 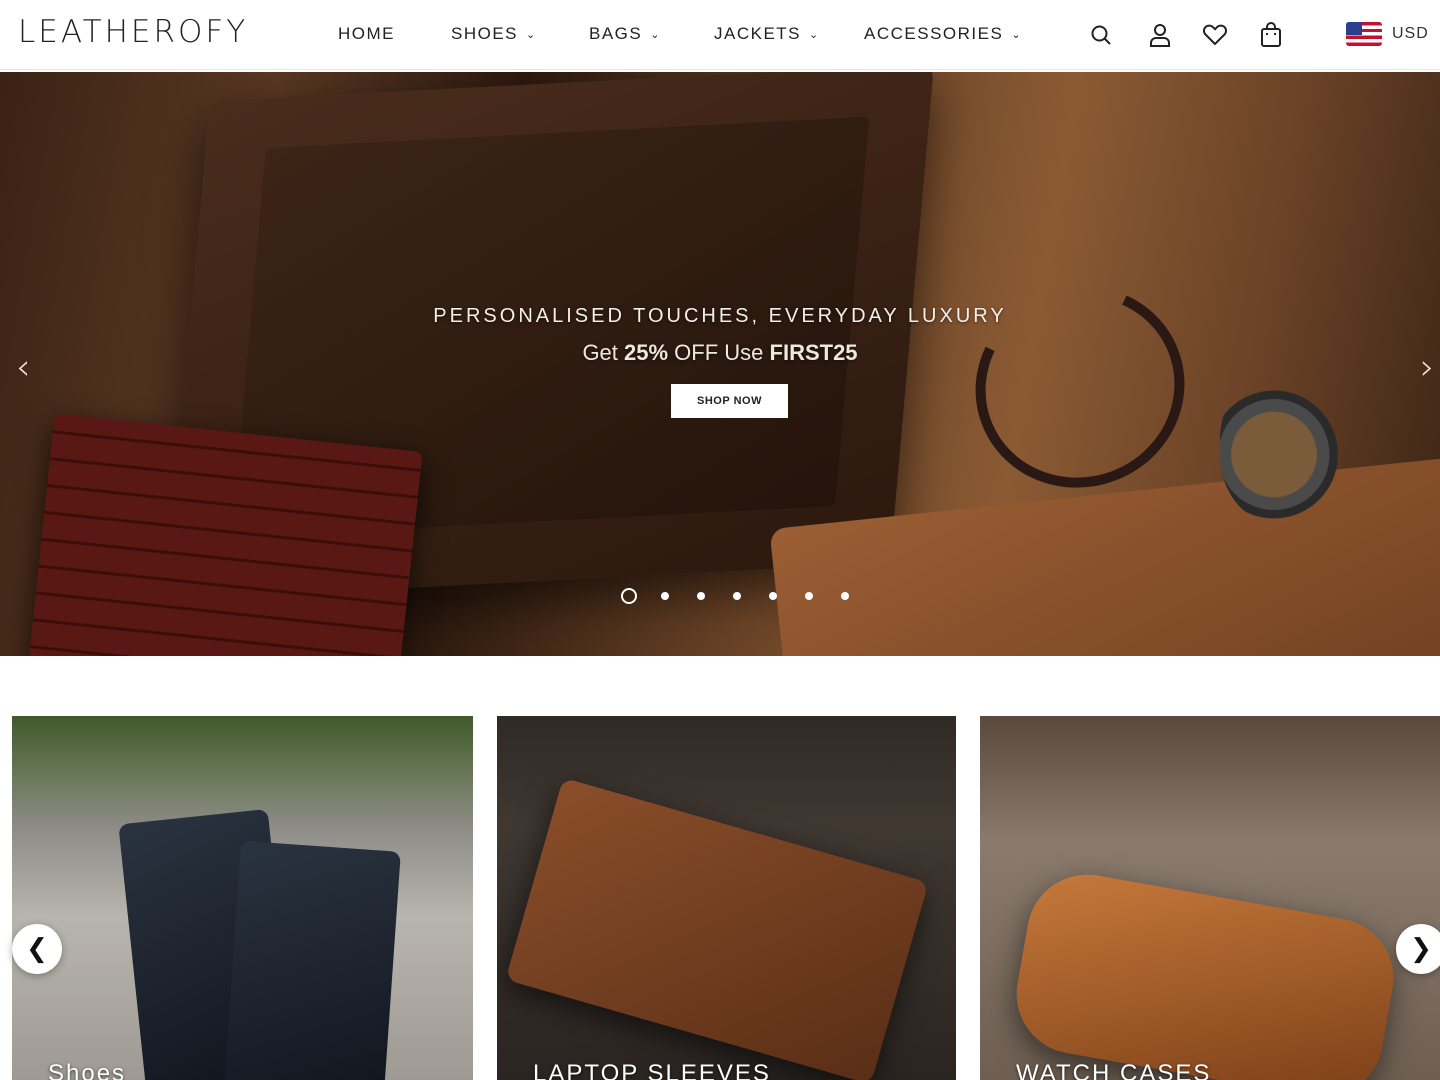 What do you see at coordinates (485, 33) in the screenshot?
I see `nav-shoes-label: SHOES` at bounding box center [485, 33].